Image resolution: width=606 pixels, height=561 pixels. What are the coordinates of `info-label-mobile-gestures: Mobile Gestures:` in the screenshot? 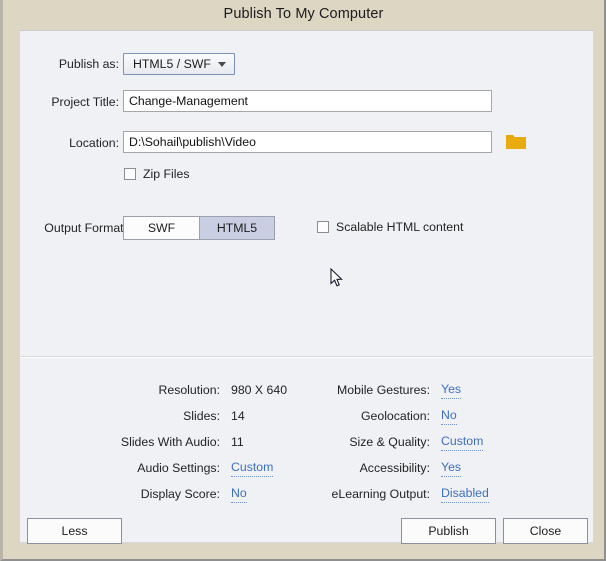 It's located at (383, 390).